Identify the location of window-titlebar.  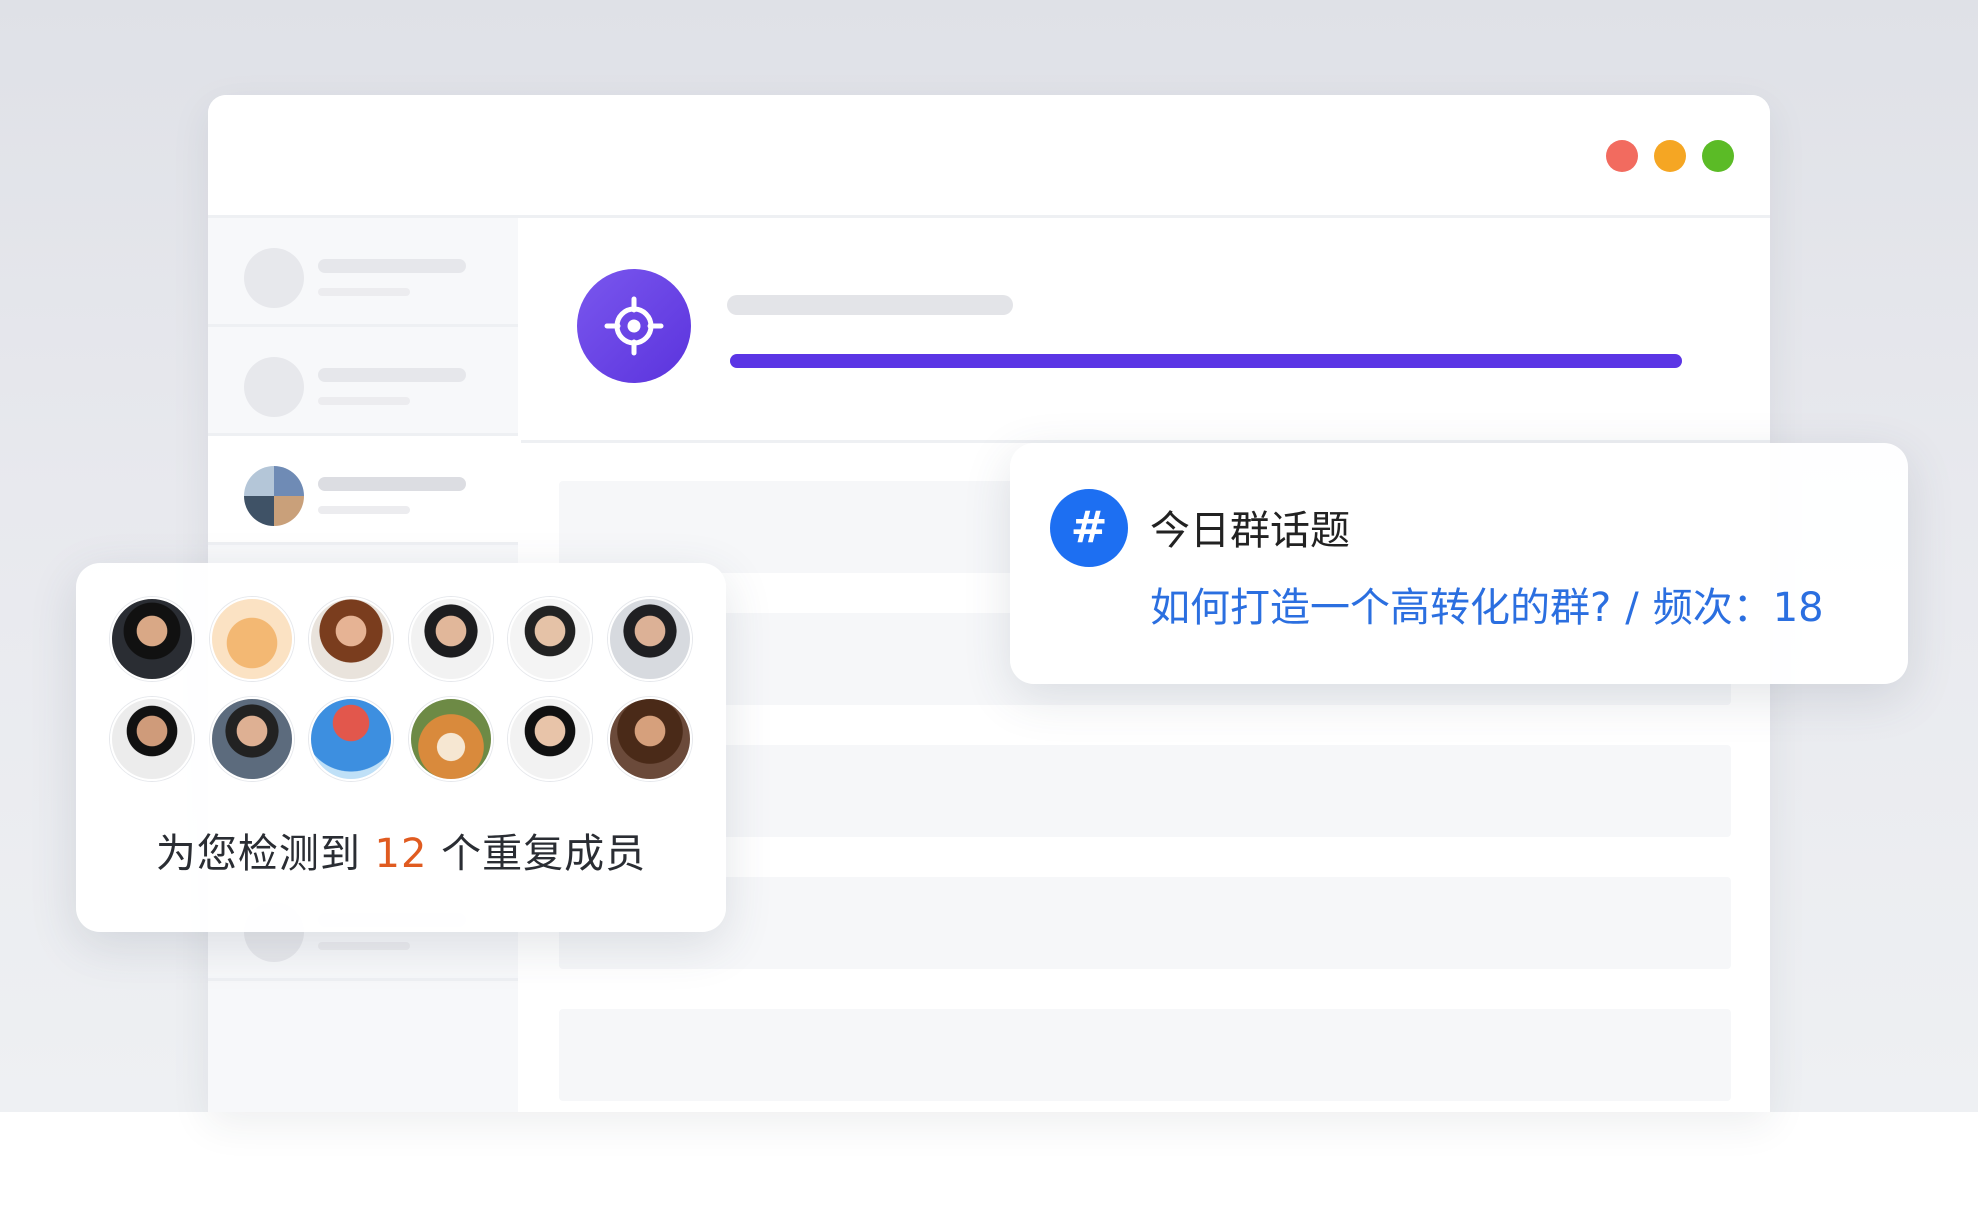
(989, 156).